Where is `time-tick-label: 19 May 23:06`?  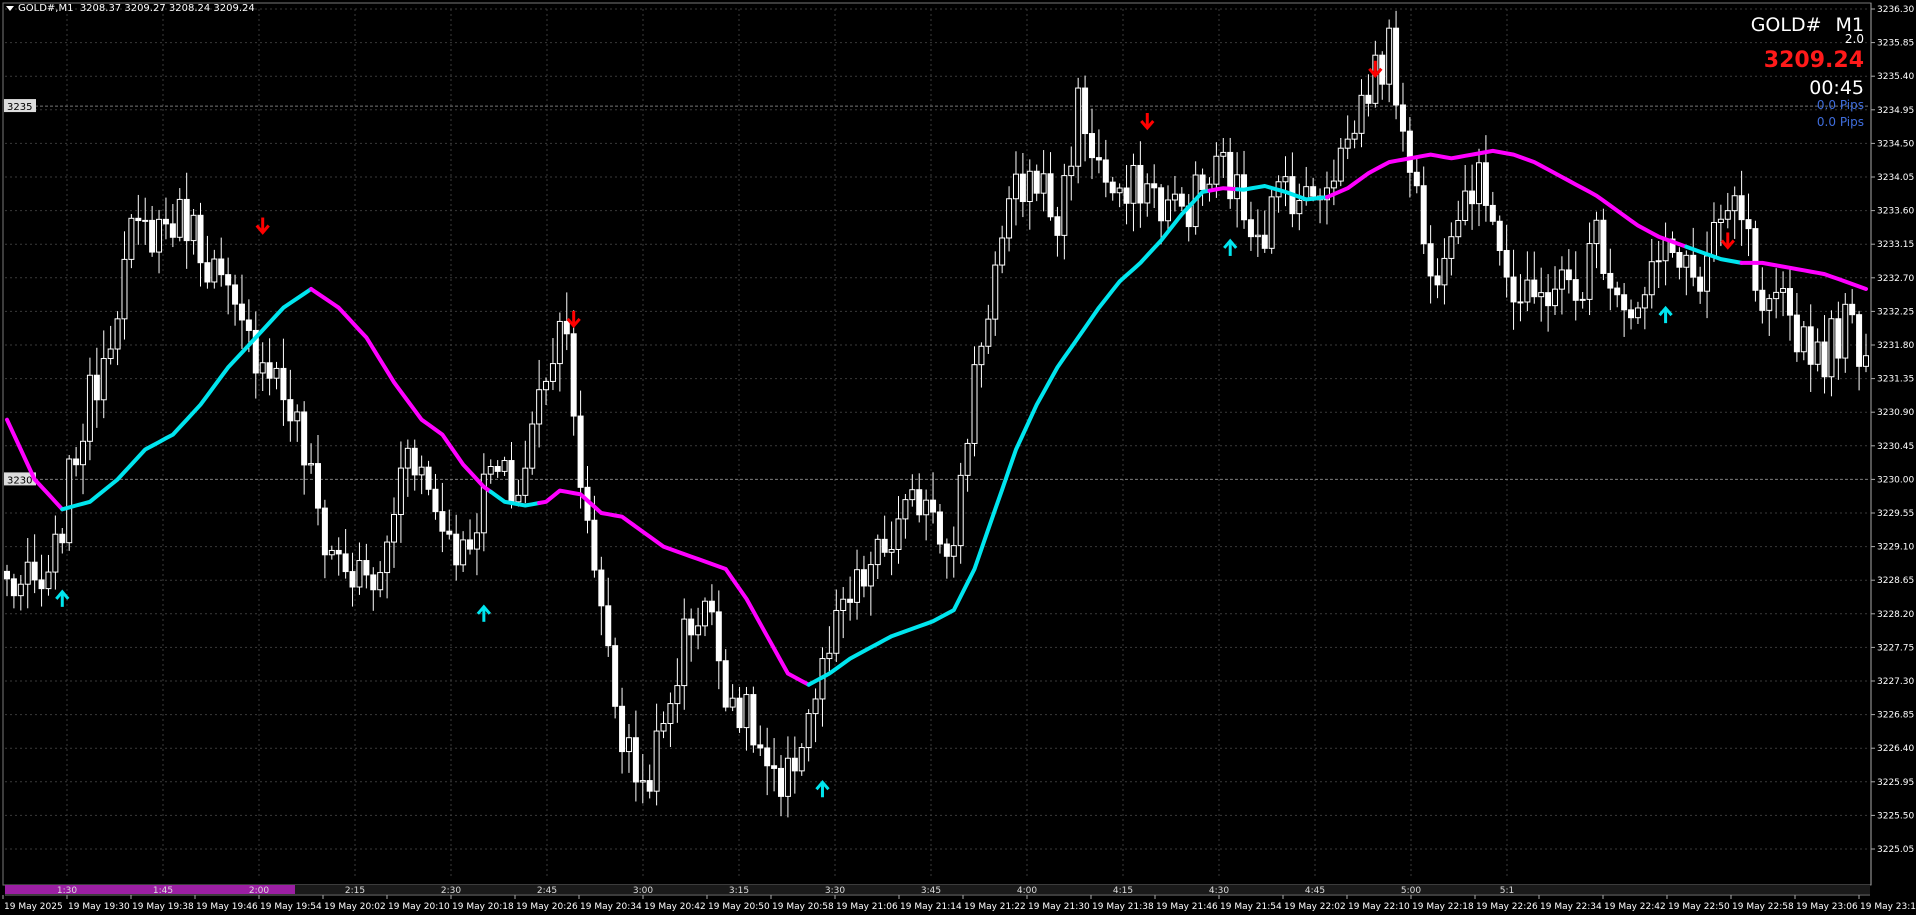 time-tick-label: 19 May 23:06 is located at coordinates (1827, 907).